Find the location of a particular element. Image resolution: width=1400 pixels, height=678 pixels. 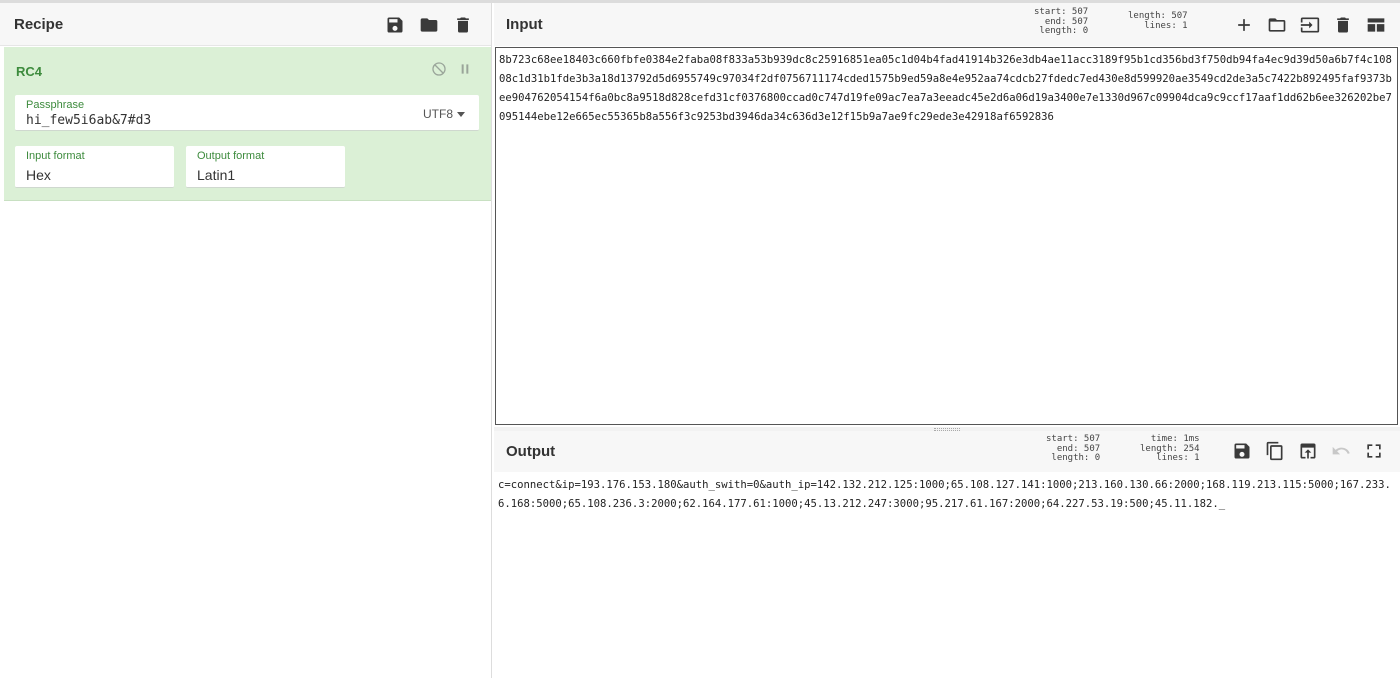

input-format-select: Input format Hex is located at coordinates (94, 167).